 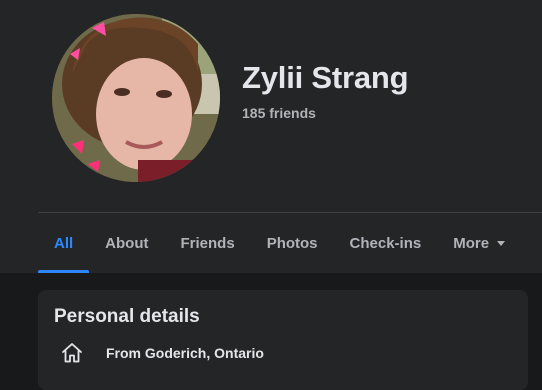 I want to click on tab-photos: Photos, so click(x=292, y=243).